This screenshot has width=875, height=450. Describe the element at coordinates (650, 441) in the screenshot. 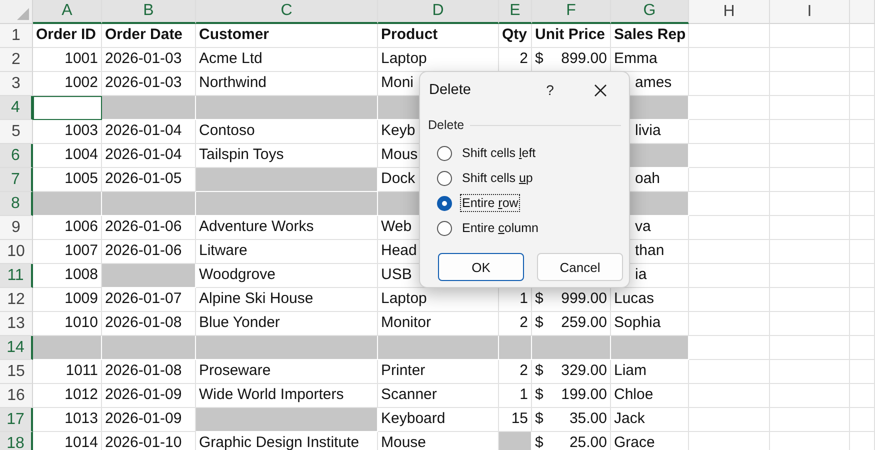

I see `table-cell: Grace` at that location.